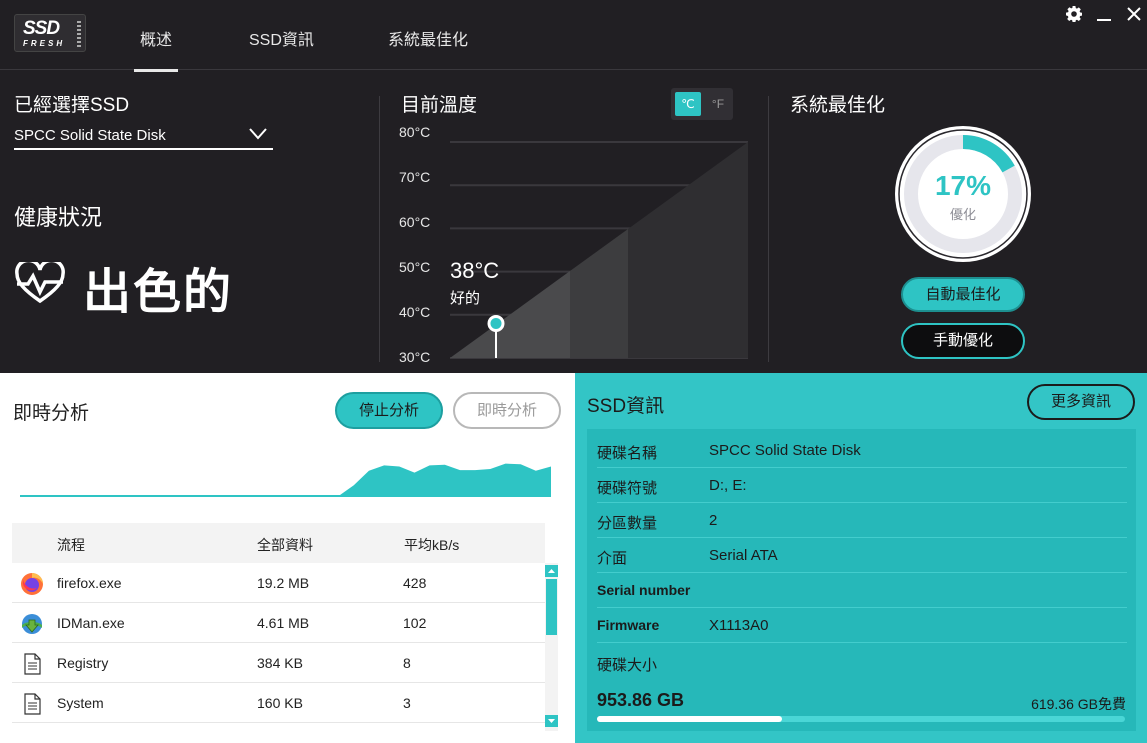  Describe the element at coordinates (415, 222) in the screenshot. I see `temp-tick: 60°C` at that location.